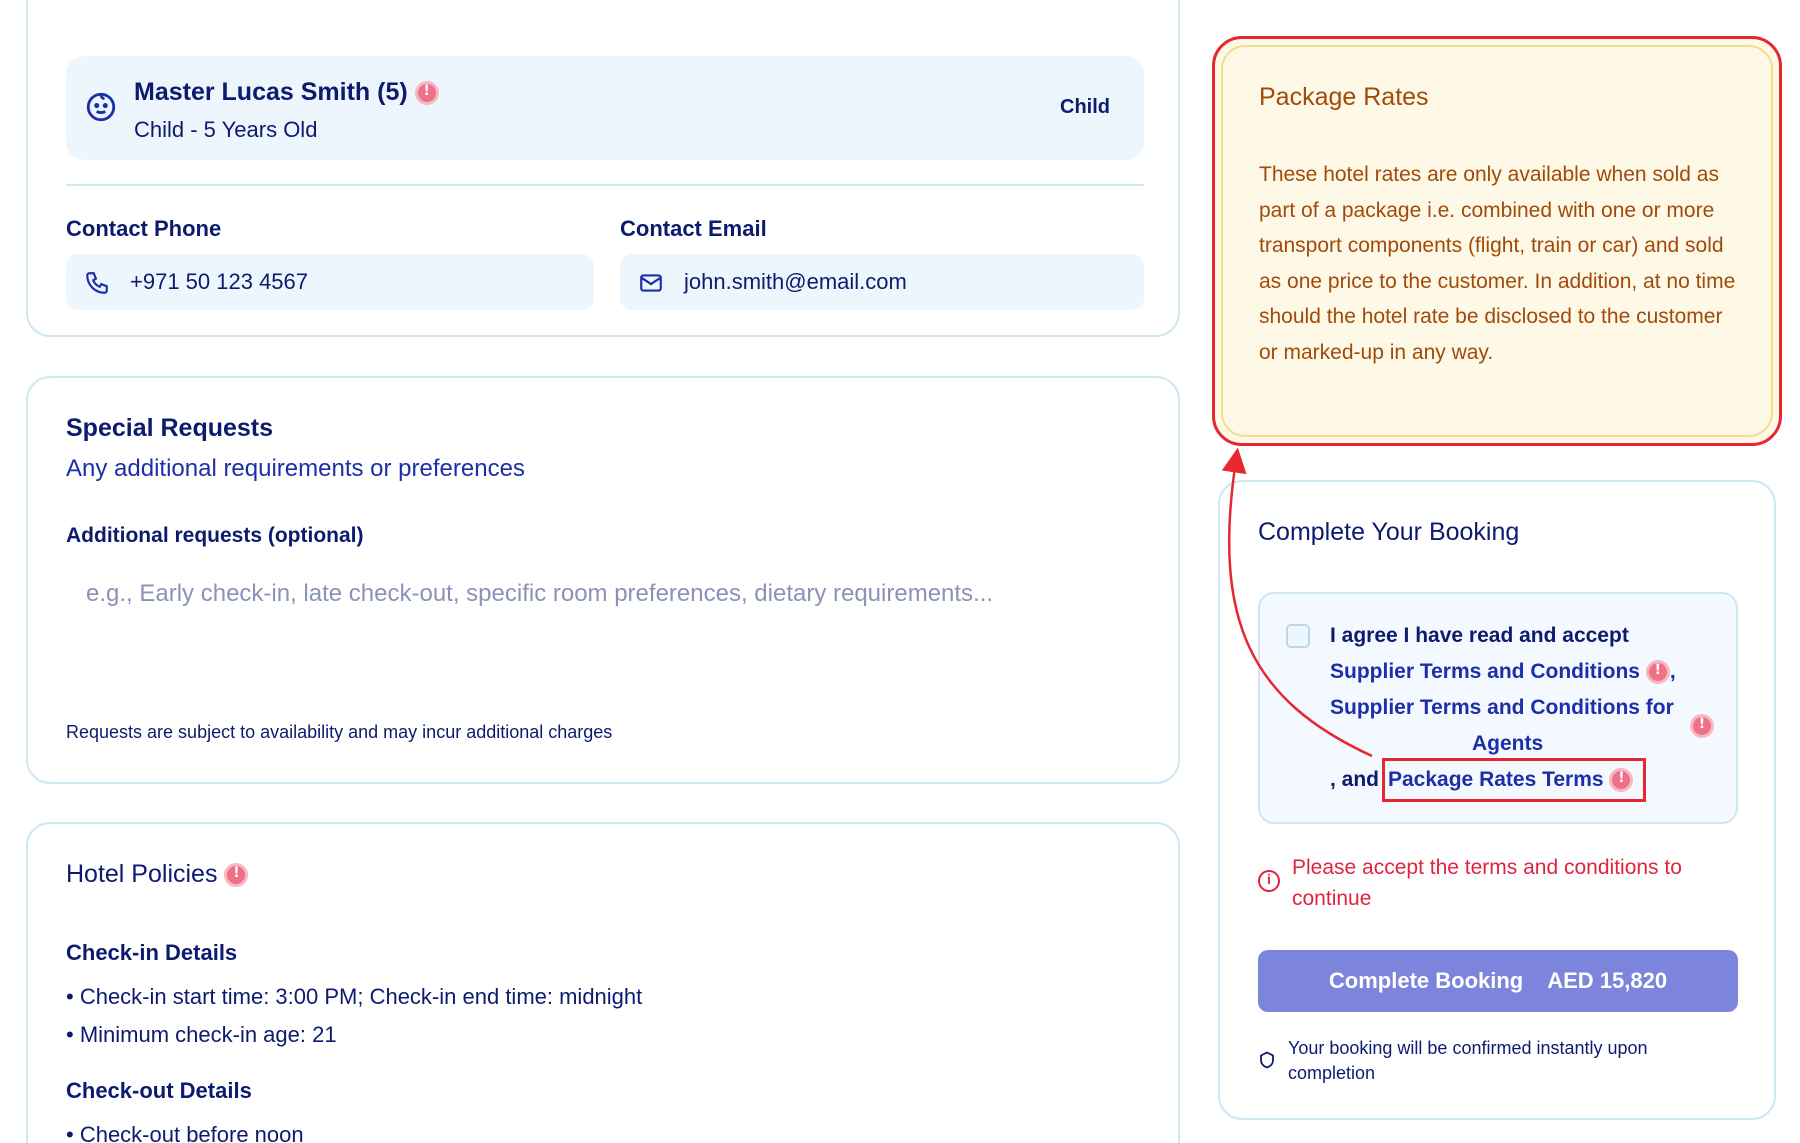 Image resolution: width=1800 pixels, height=1143 pixels. I want to click on alert-circle-icon, so click(1269, 881).